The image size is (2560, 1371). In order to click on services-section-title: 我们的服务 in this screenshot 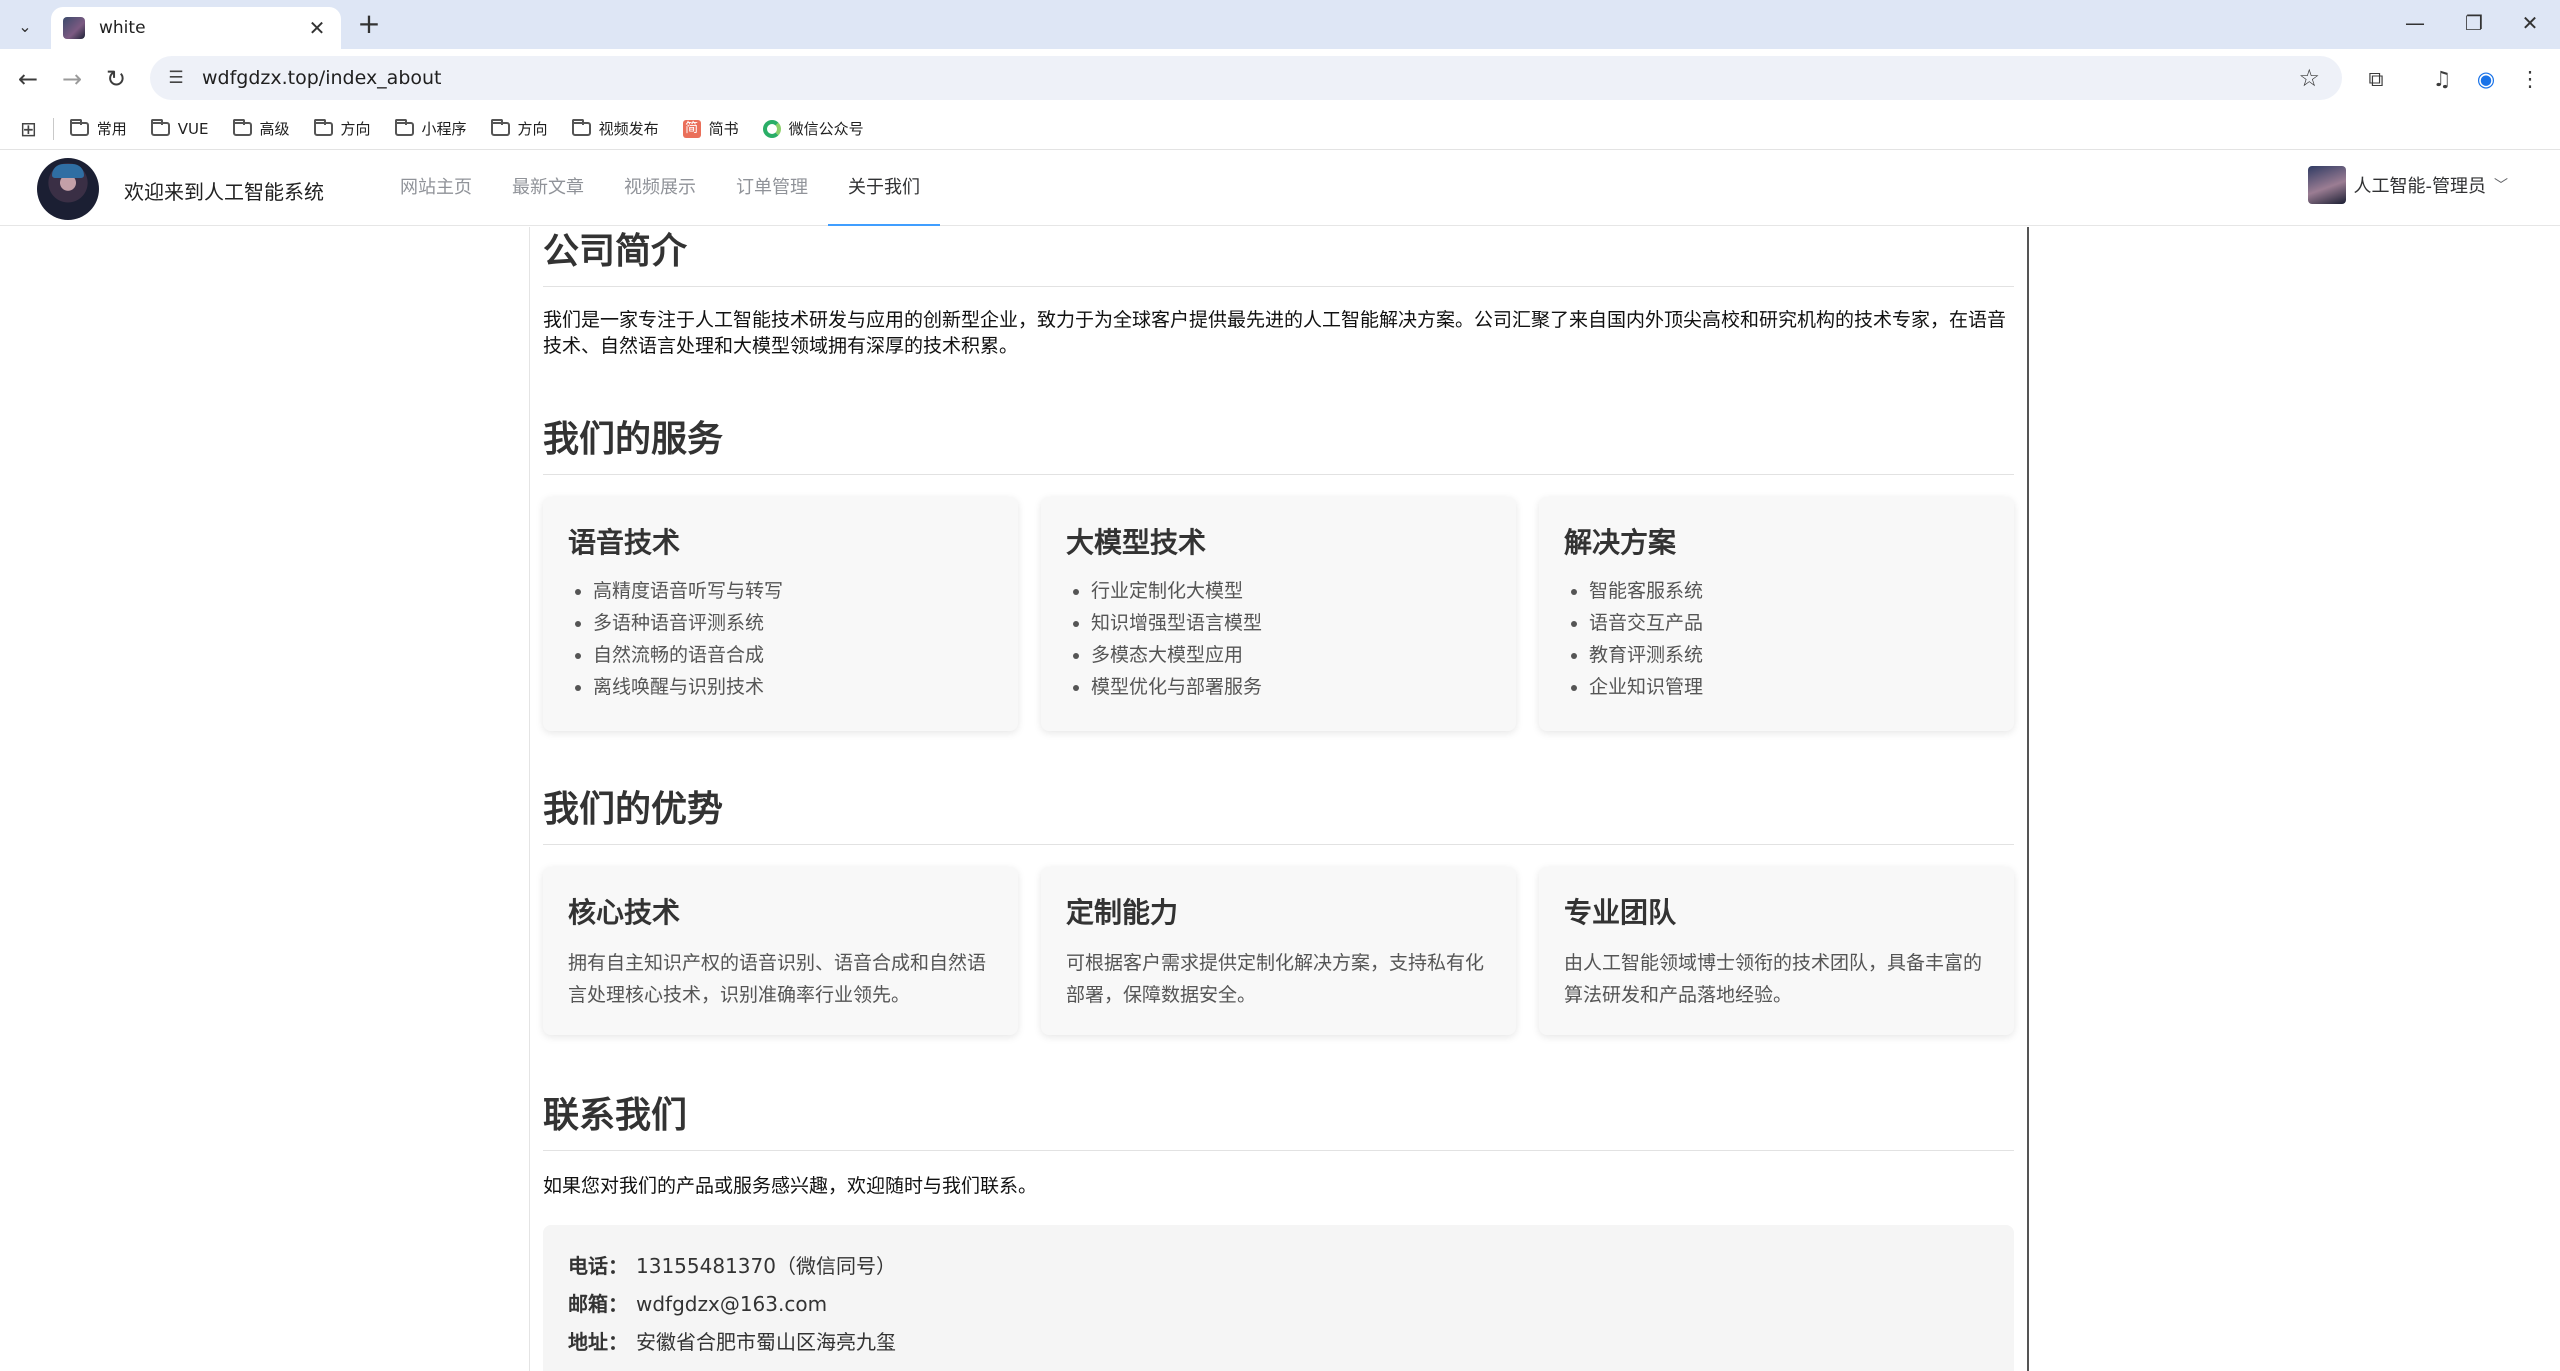, I will do `click(1278, 442)`.